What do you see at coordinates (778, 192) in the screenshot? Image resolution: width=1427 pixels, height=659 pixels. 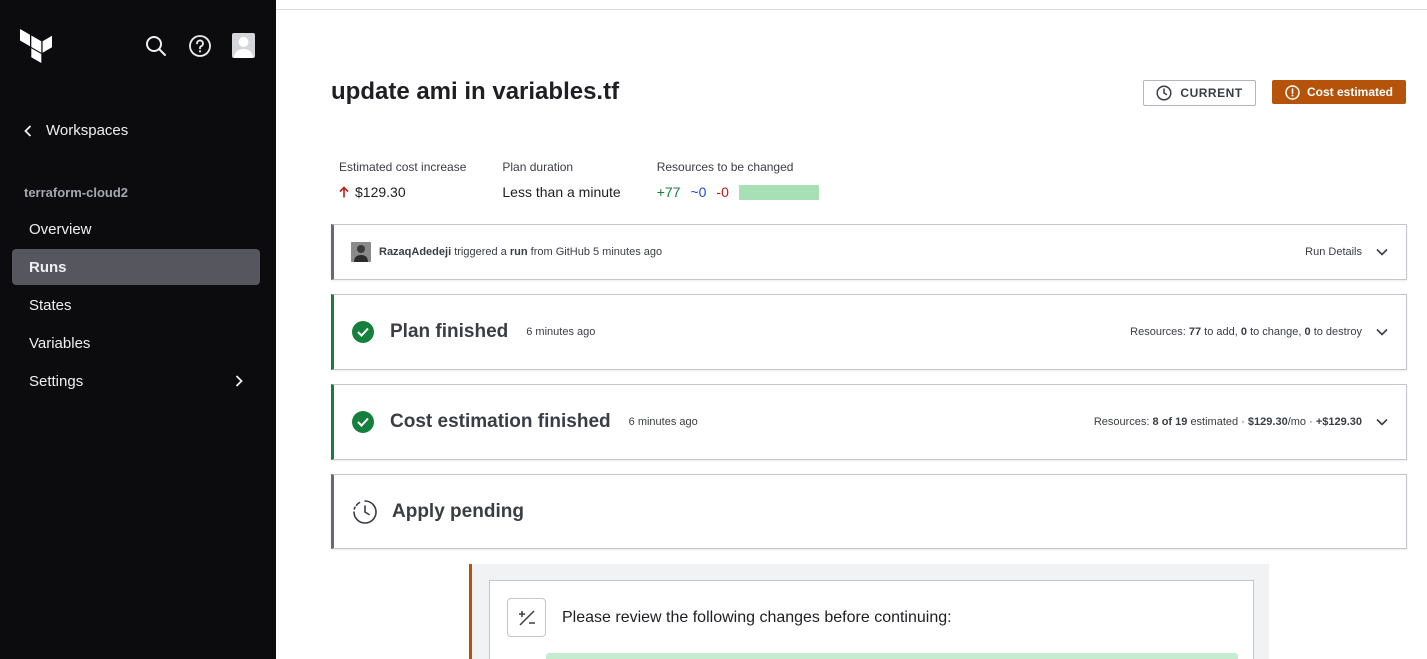 I see `resource-change-bar` at bounding box center [778, 192].